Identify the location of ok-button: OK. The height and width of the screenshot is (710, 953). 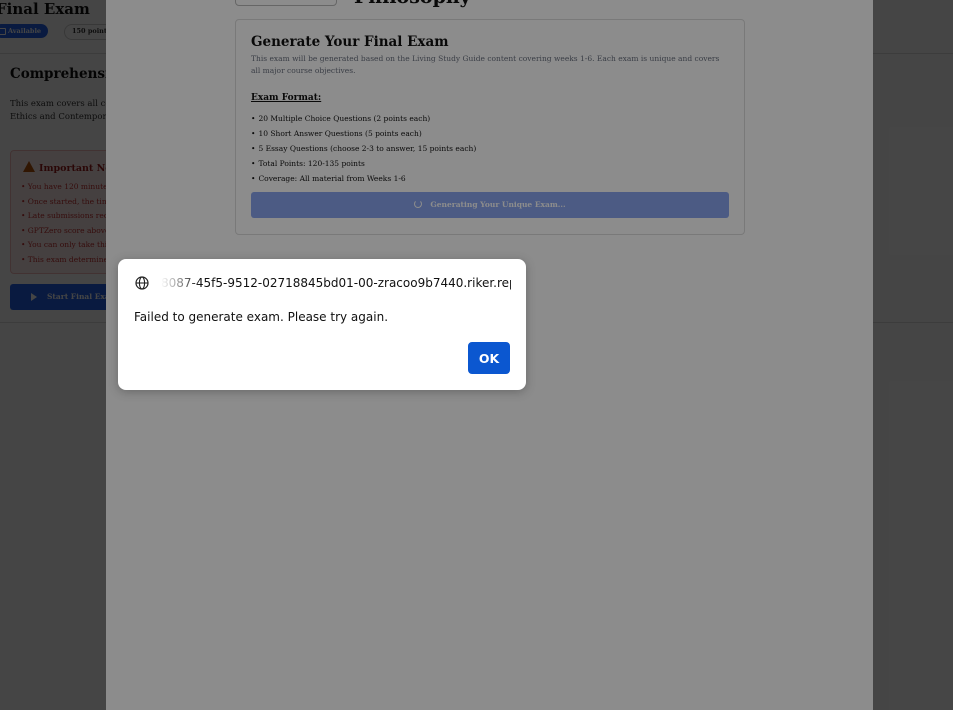
(489, 358).